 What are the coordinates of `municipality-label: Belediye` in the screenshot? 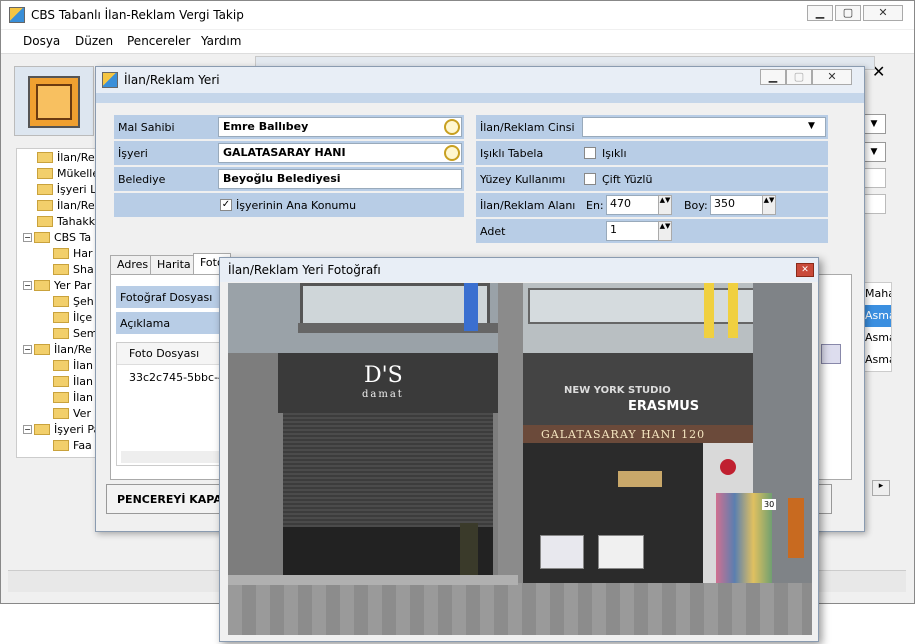 It's located at (142, 179).